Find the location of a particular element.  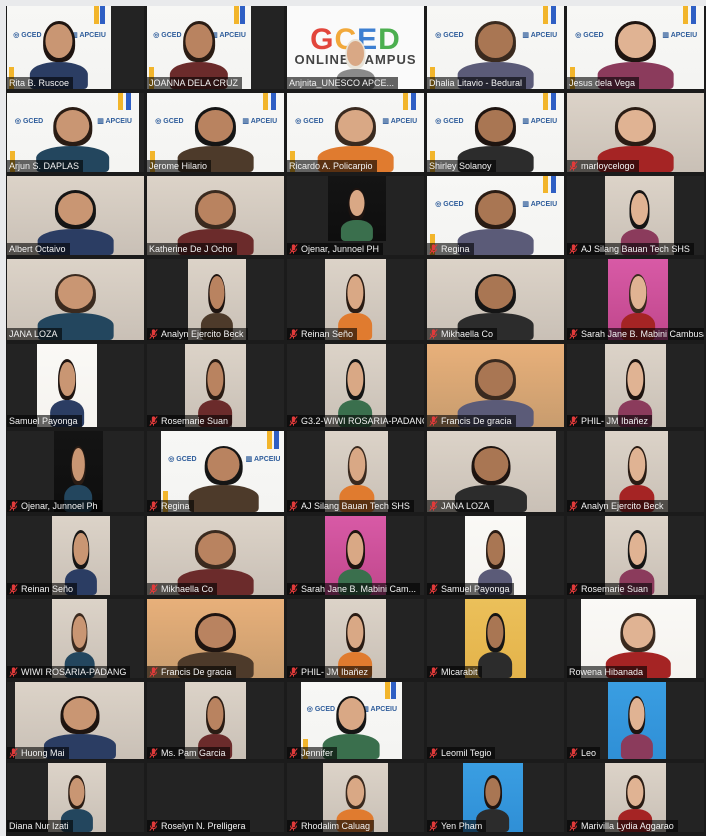

participant-tile: ◎ GCED ▥ APCEIU Dhalia Litavio - Bedural is located at coordinates (495, 47).